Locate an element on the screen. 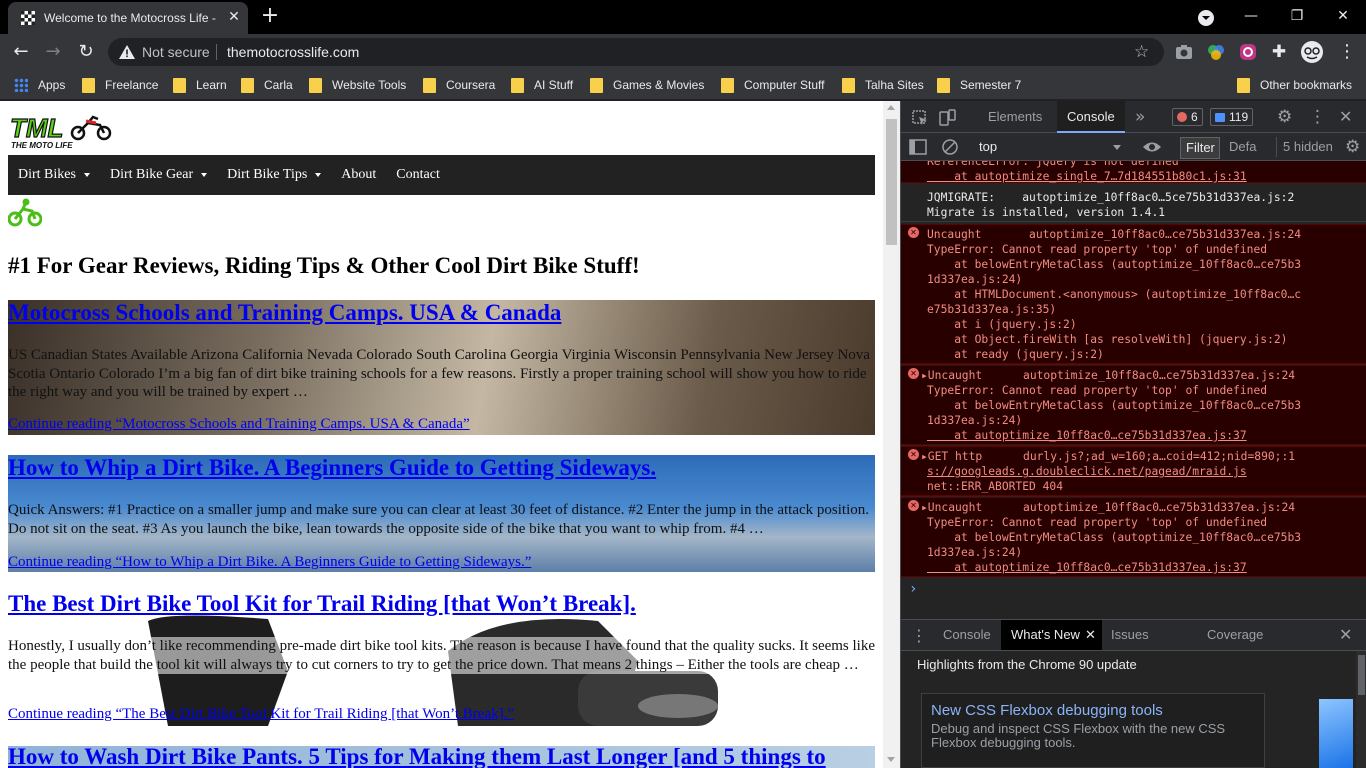  feature-card-title: New CSS Flexbox debugging tools is located at coordinates (1047, 710).